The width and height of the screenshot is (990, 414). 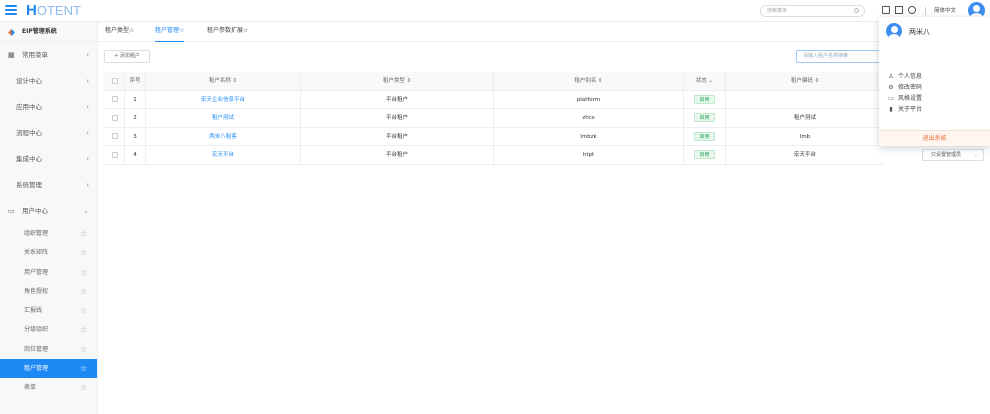 What do you see at coordinates (805, 81) in the screenshot?
I see `header-code: 租户编码 ⇕` at bounding box center [805, 81].